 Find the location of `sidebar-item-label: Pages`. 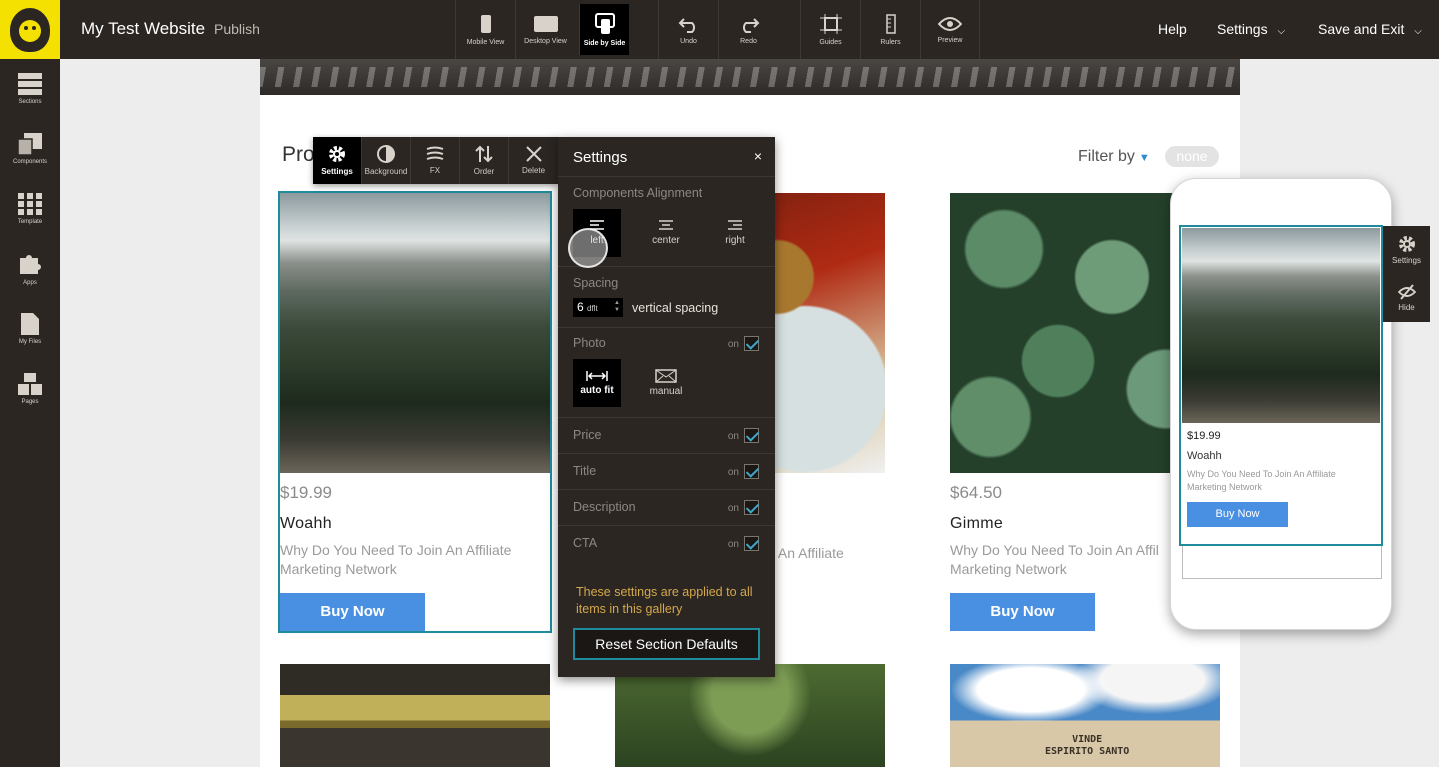

sidebar-item-label: Pages is located at coordinates (30, 402).